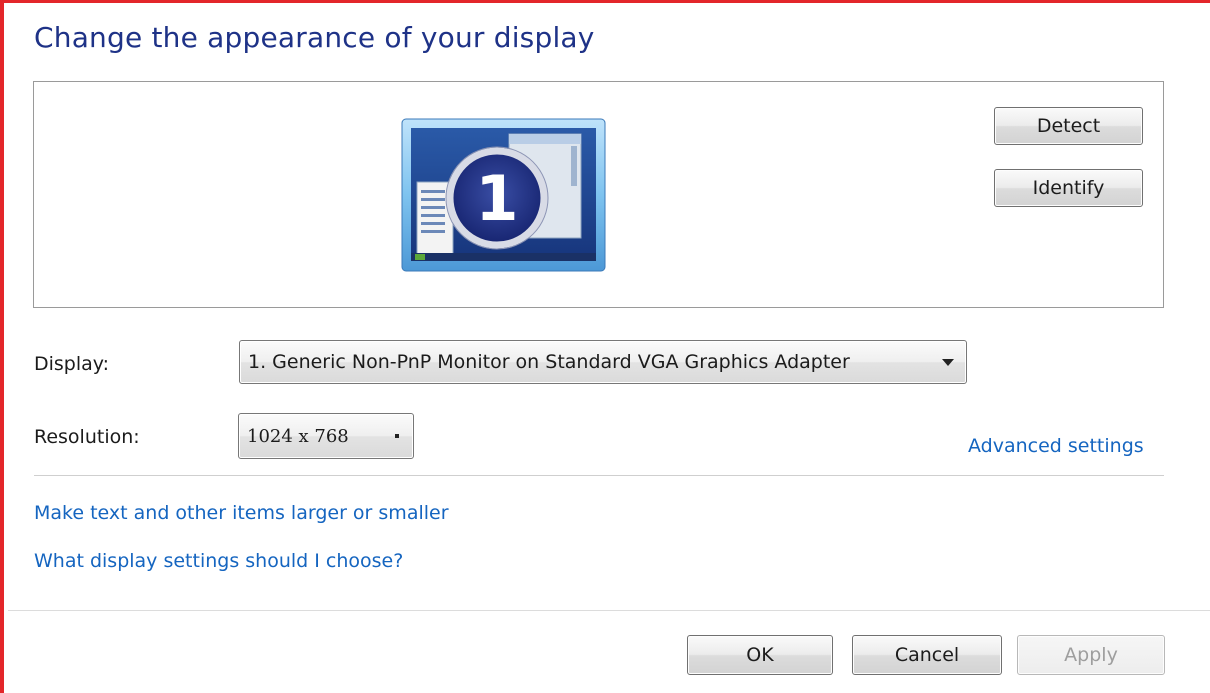 Image resolution: width=1210 pixels, height=693 pixels. I want to click on svg-text: 1, so click(496, 198).